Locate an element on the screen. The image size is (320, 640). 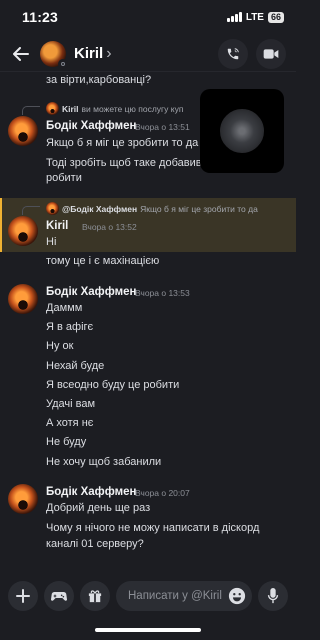
gift-icon is located at coordinates (95, 596).